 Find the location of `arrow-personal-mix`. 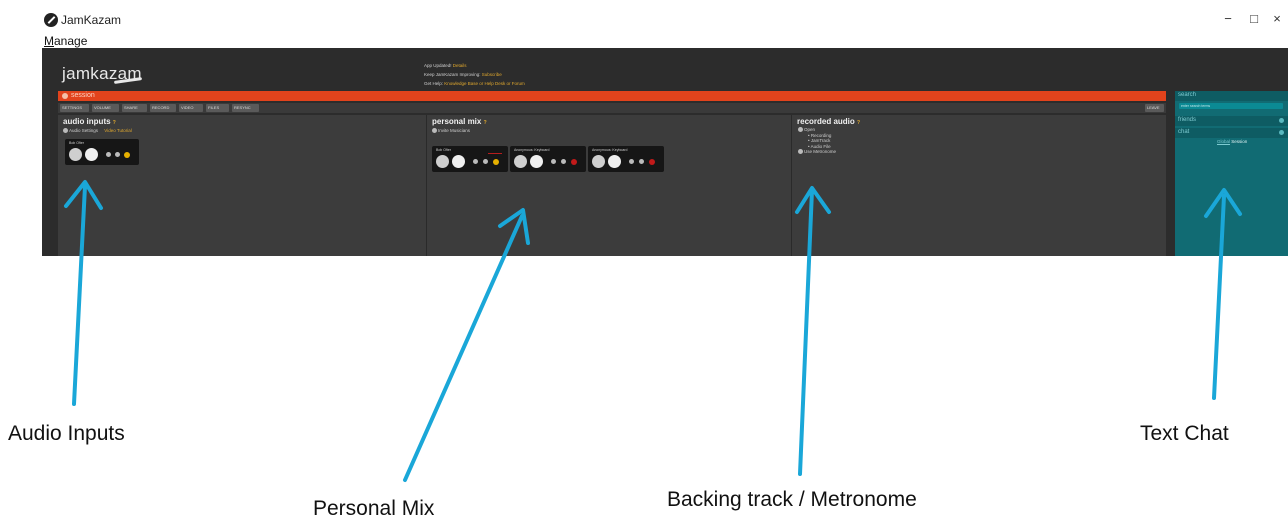

arrow-personal-mix is located at coordinates (466, 345).